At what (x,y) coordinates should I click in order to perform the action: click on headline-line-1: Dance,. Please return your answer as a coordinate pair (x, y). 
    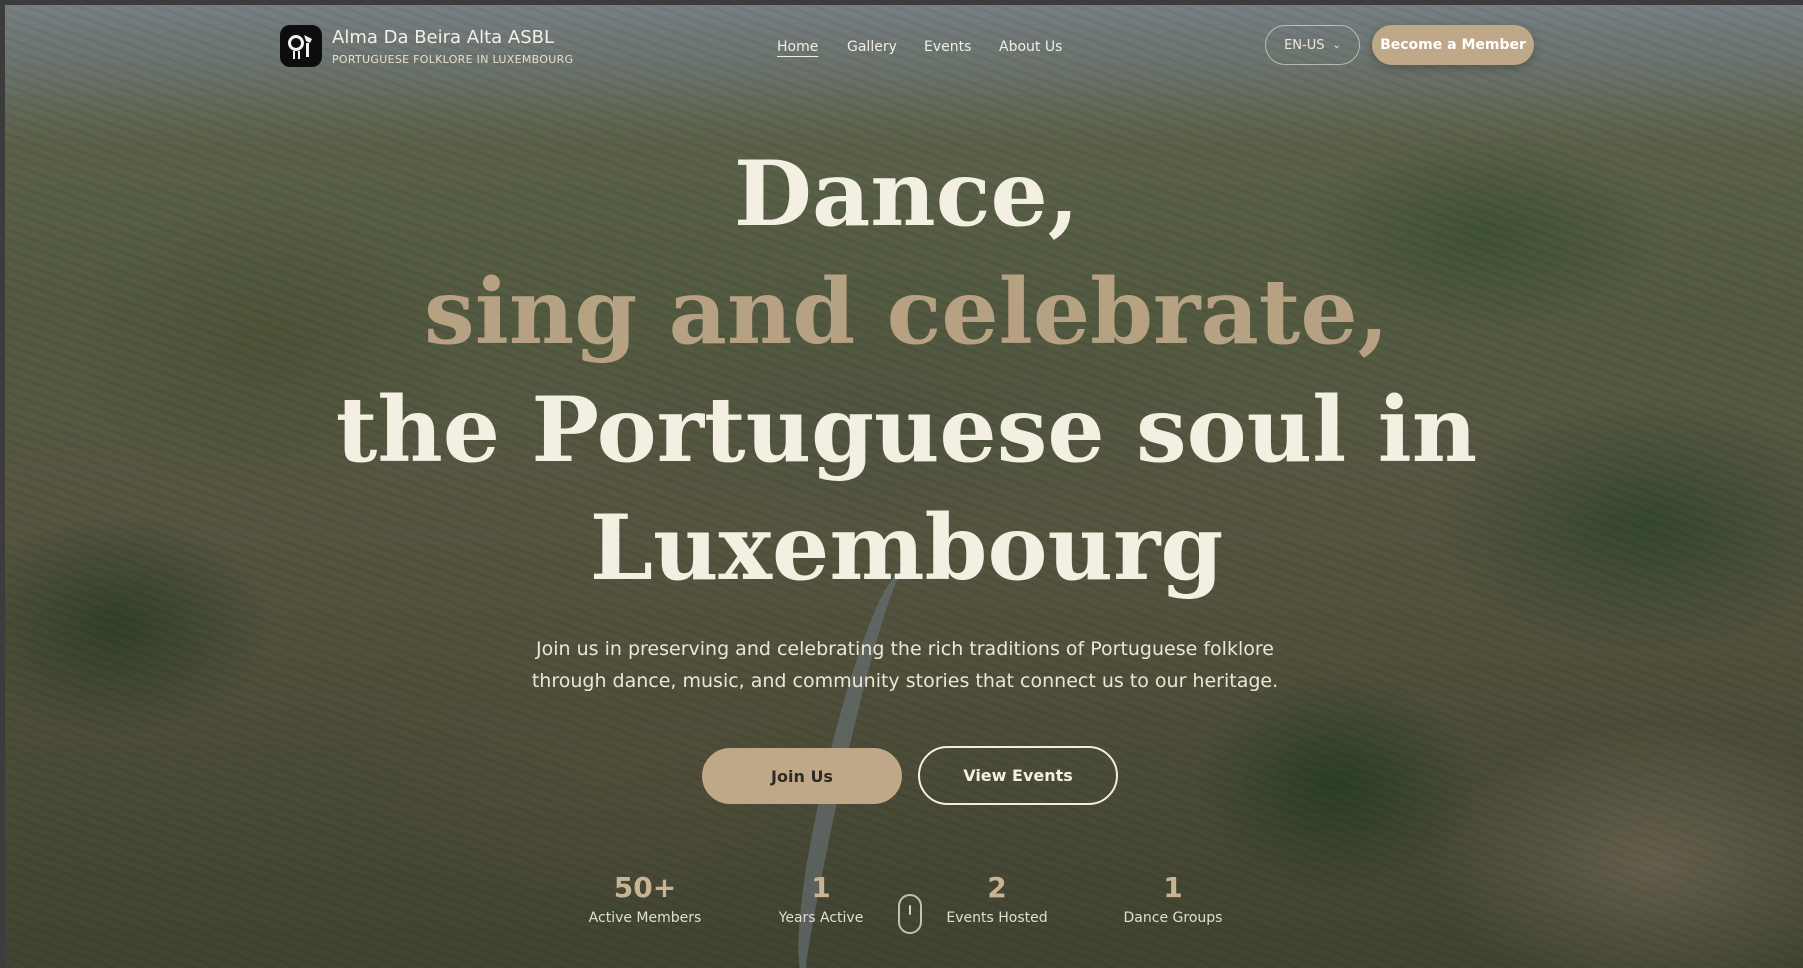
    Looking at the image, I should click on (906, 194).